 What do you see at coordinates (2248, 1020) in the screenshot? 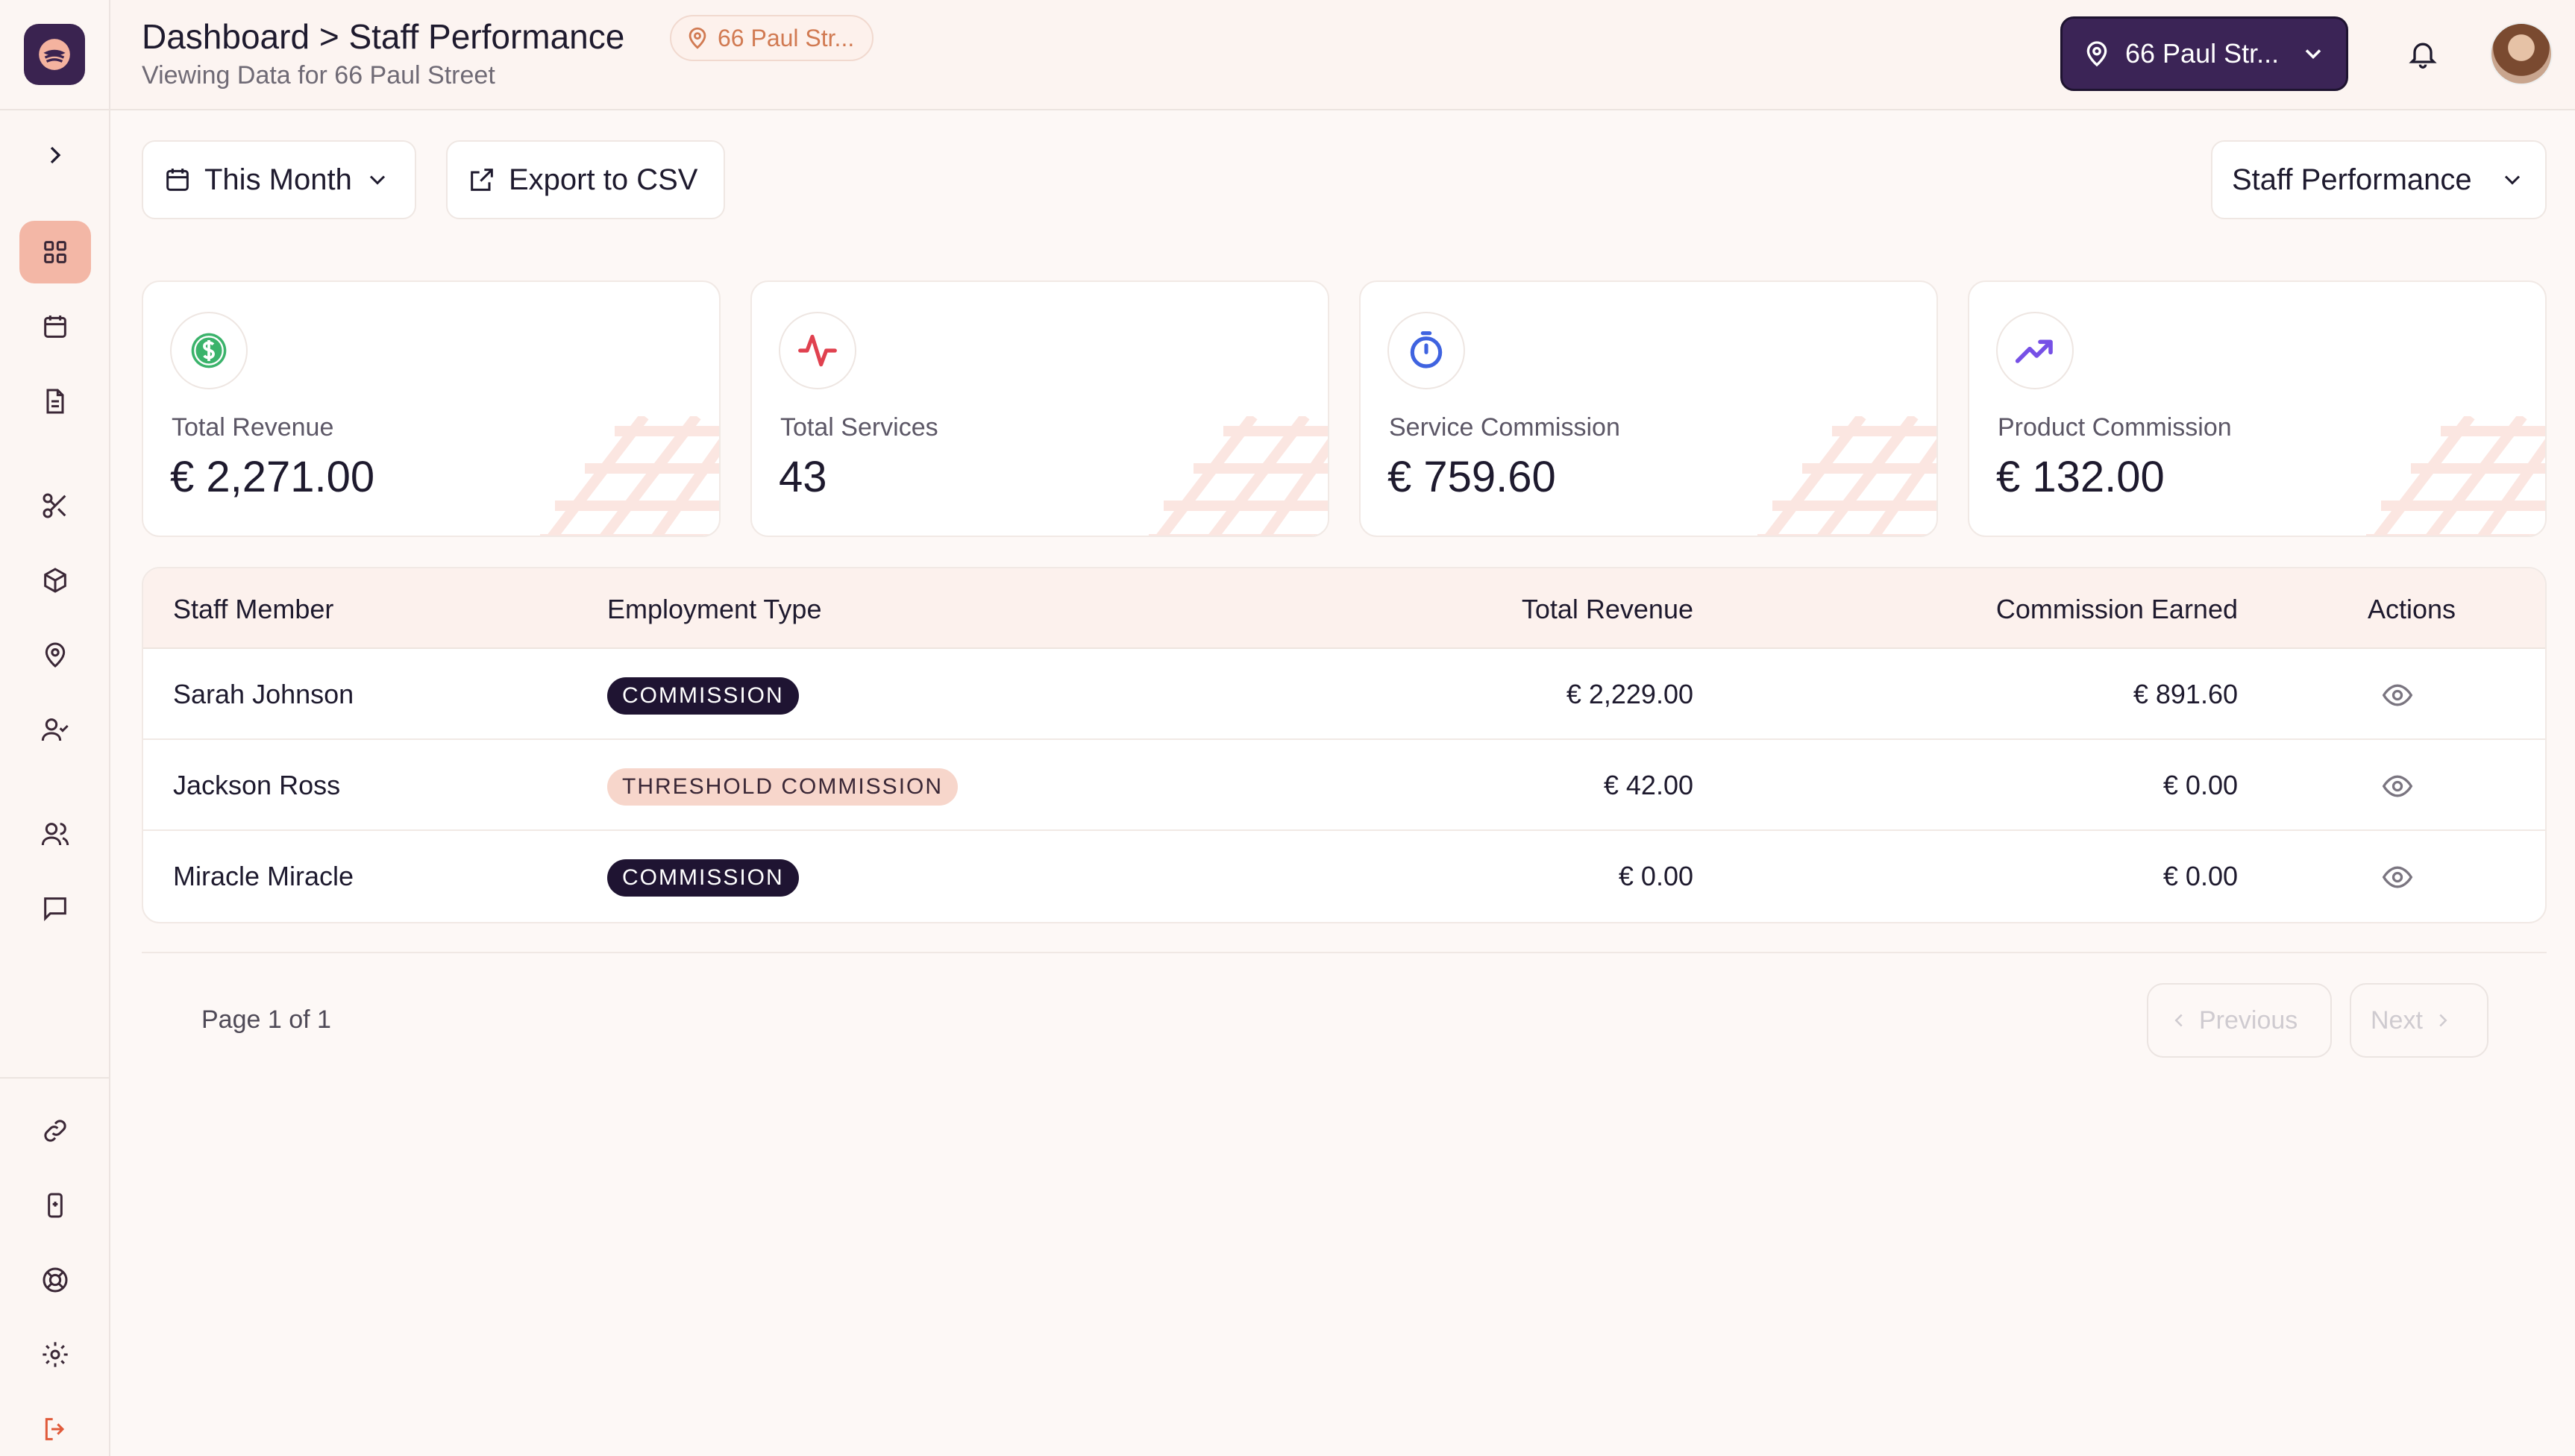
I see `previous-page-label: Previous` at bounding box center [2248, 1020].